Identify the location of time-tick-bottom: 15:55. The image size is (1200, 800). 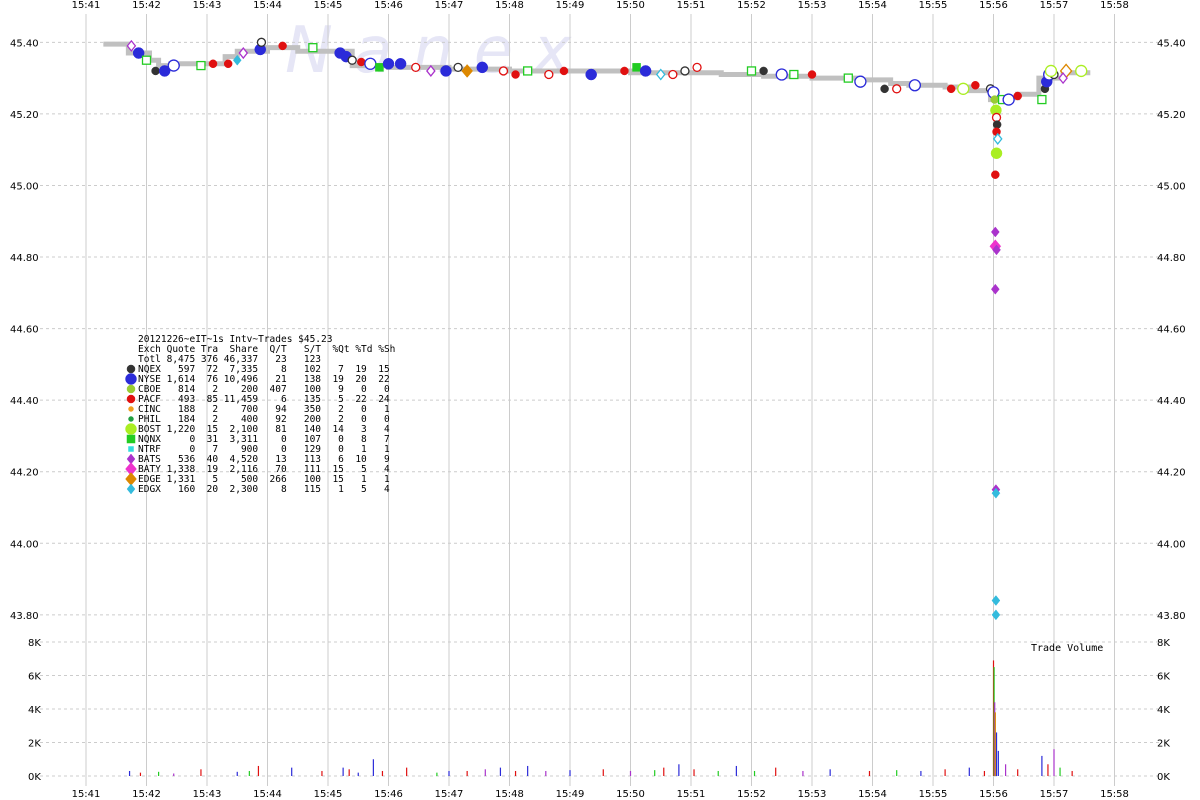
(933, 794).